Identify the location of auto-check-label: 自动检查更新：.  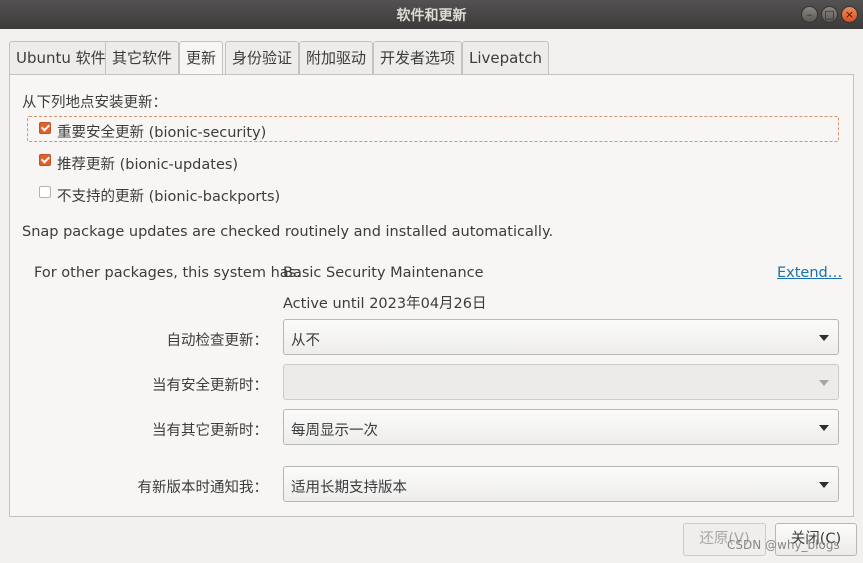
(217, 341).